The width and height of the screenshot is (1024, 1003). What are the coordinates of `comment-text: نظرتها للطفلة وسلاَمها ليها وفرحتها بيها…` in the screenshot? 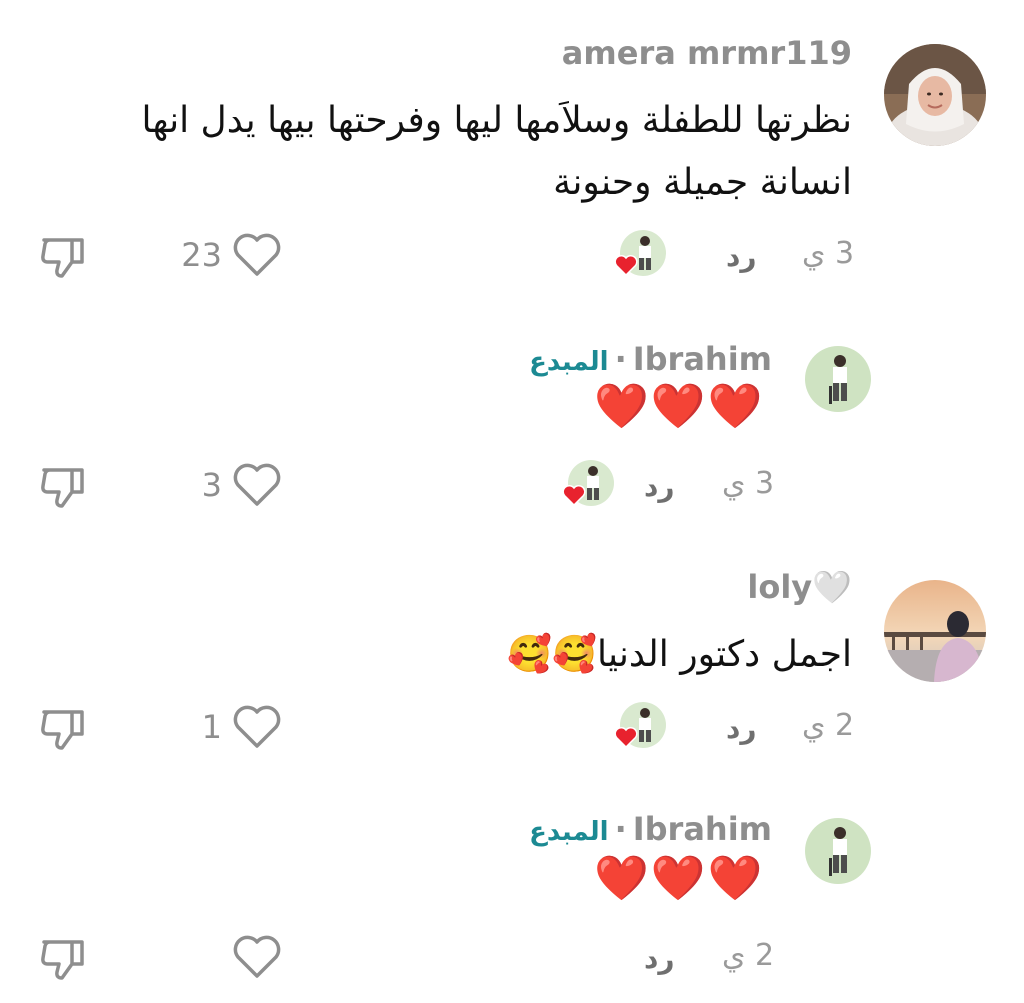 It's located at (496, 151).